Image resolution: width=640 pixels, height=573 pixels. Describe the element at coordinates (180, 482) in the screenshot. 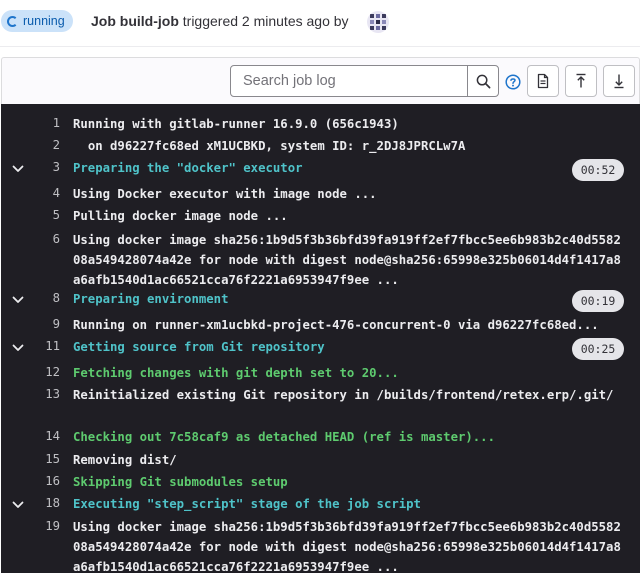

I see `log-text: Skipping Git submodules setup` at that location.